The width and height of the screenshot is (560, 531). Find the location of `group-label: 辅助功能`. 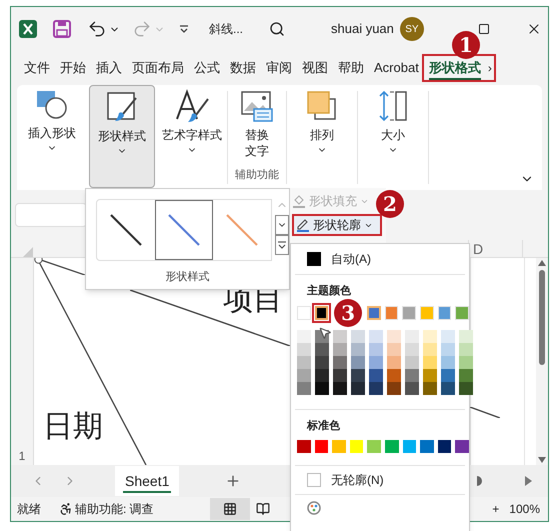

group-label: 辅助功能 is located at coordinates (257, 175).